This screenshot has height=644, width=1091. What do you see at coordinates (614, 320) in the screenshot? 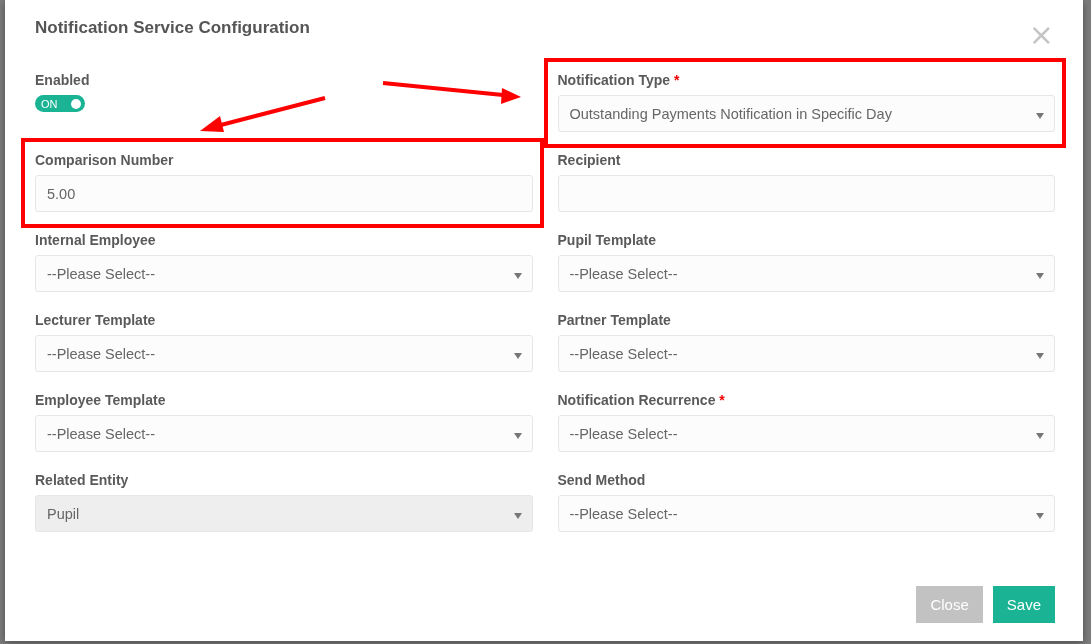
I see `field-label: Partner Template` at bounding box center [614, 320].